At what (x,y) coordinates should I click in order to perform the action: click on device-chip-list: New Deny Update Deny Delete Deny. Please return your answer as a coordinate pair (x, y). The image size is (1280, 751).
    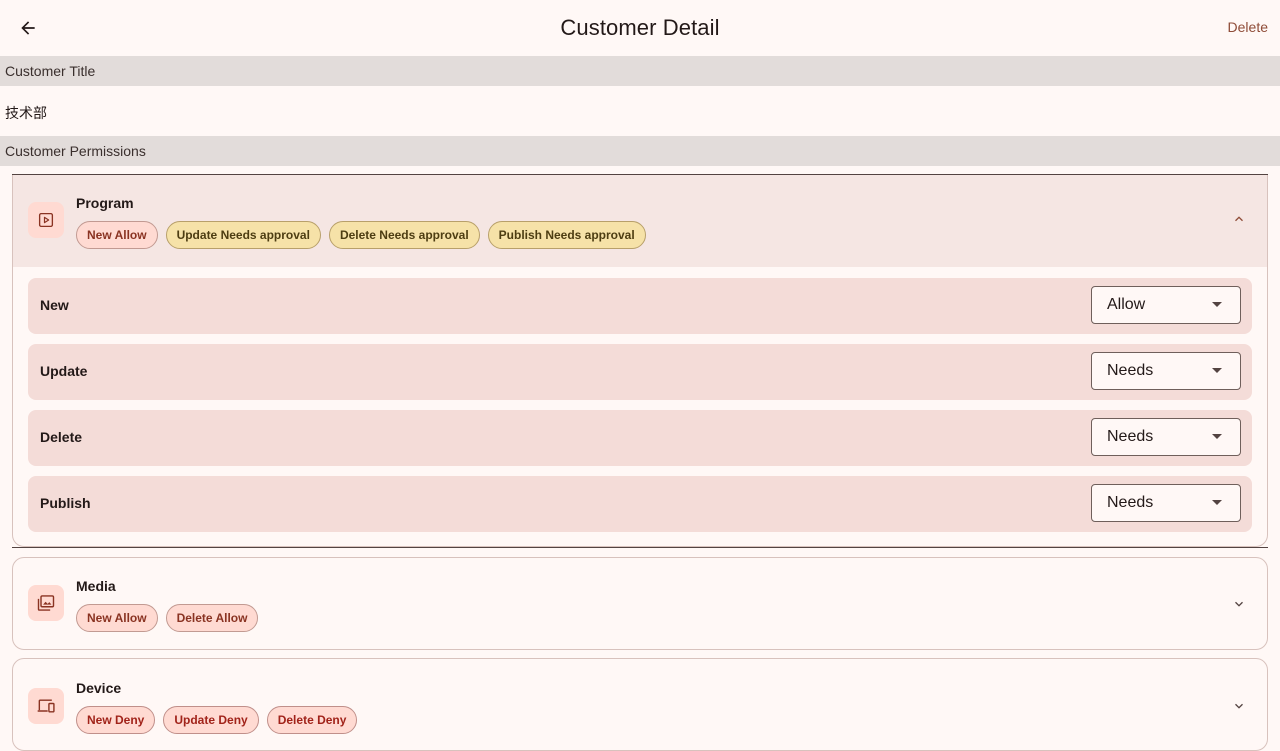
    Looking at the image, I should click on (217, 720).